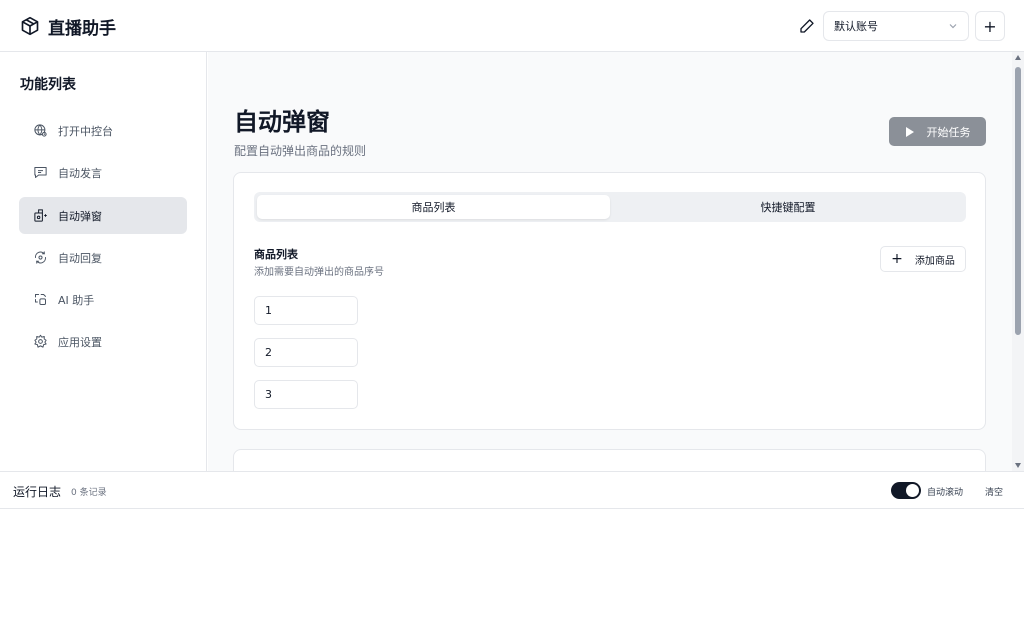 The height and width of the screenshot is (617, 1024). What do you see at coordinates (82, 29) in the screenshot?
I see `app-title: 直播助手` at bounding box center [82, 29].